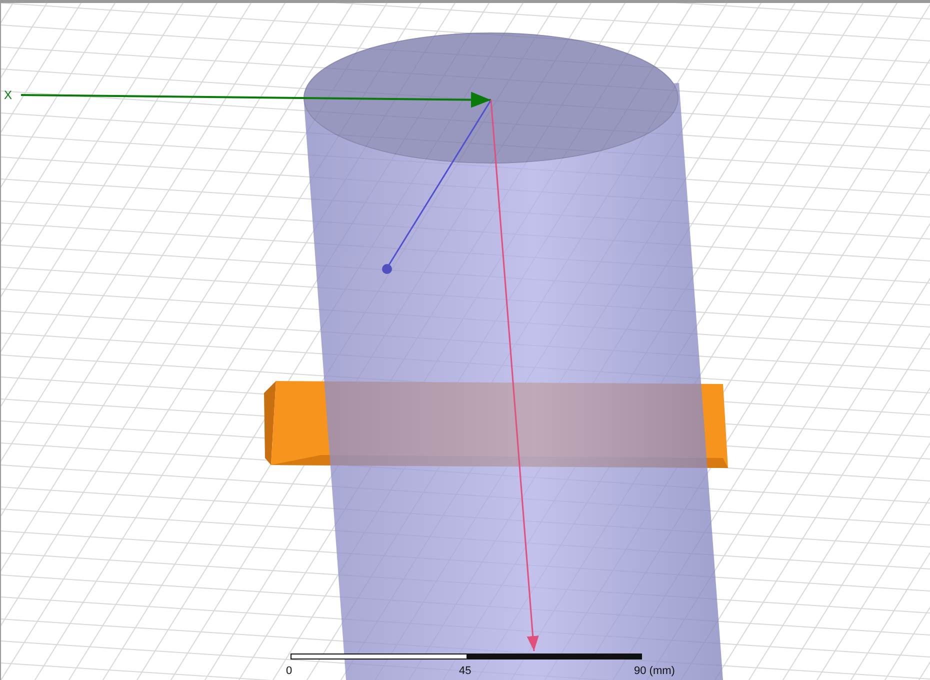 The height and width of the screenshot is (680, 930). What do you see at coordinates (289, 671) in the screenshot?
I see `scale-label: 0` at bounding box center [289, 671].